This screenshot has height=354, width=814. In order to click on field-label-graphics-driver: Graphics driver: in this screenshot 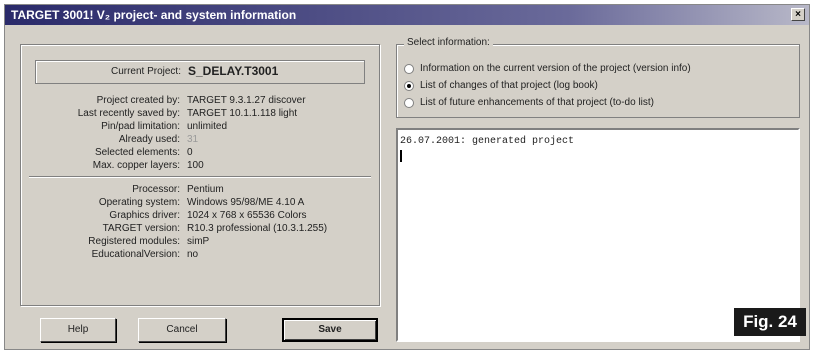, I will do `click(144, 215)`.